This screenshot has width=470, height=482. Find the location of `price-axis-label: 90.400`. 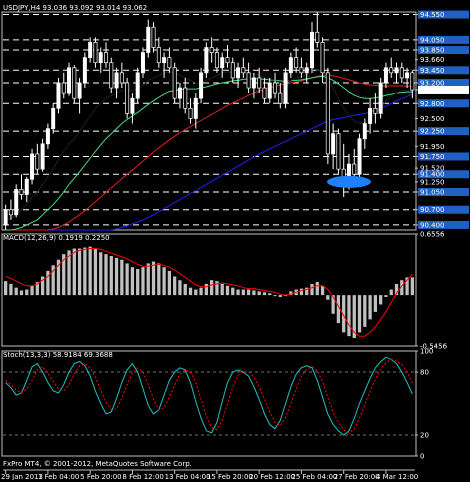

price-axis-label: 90.400 is located at coordinates (432, 225).